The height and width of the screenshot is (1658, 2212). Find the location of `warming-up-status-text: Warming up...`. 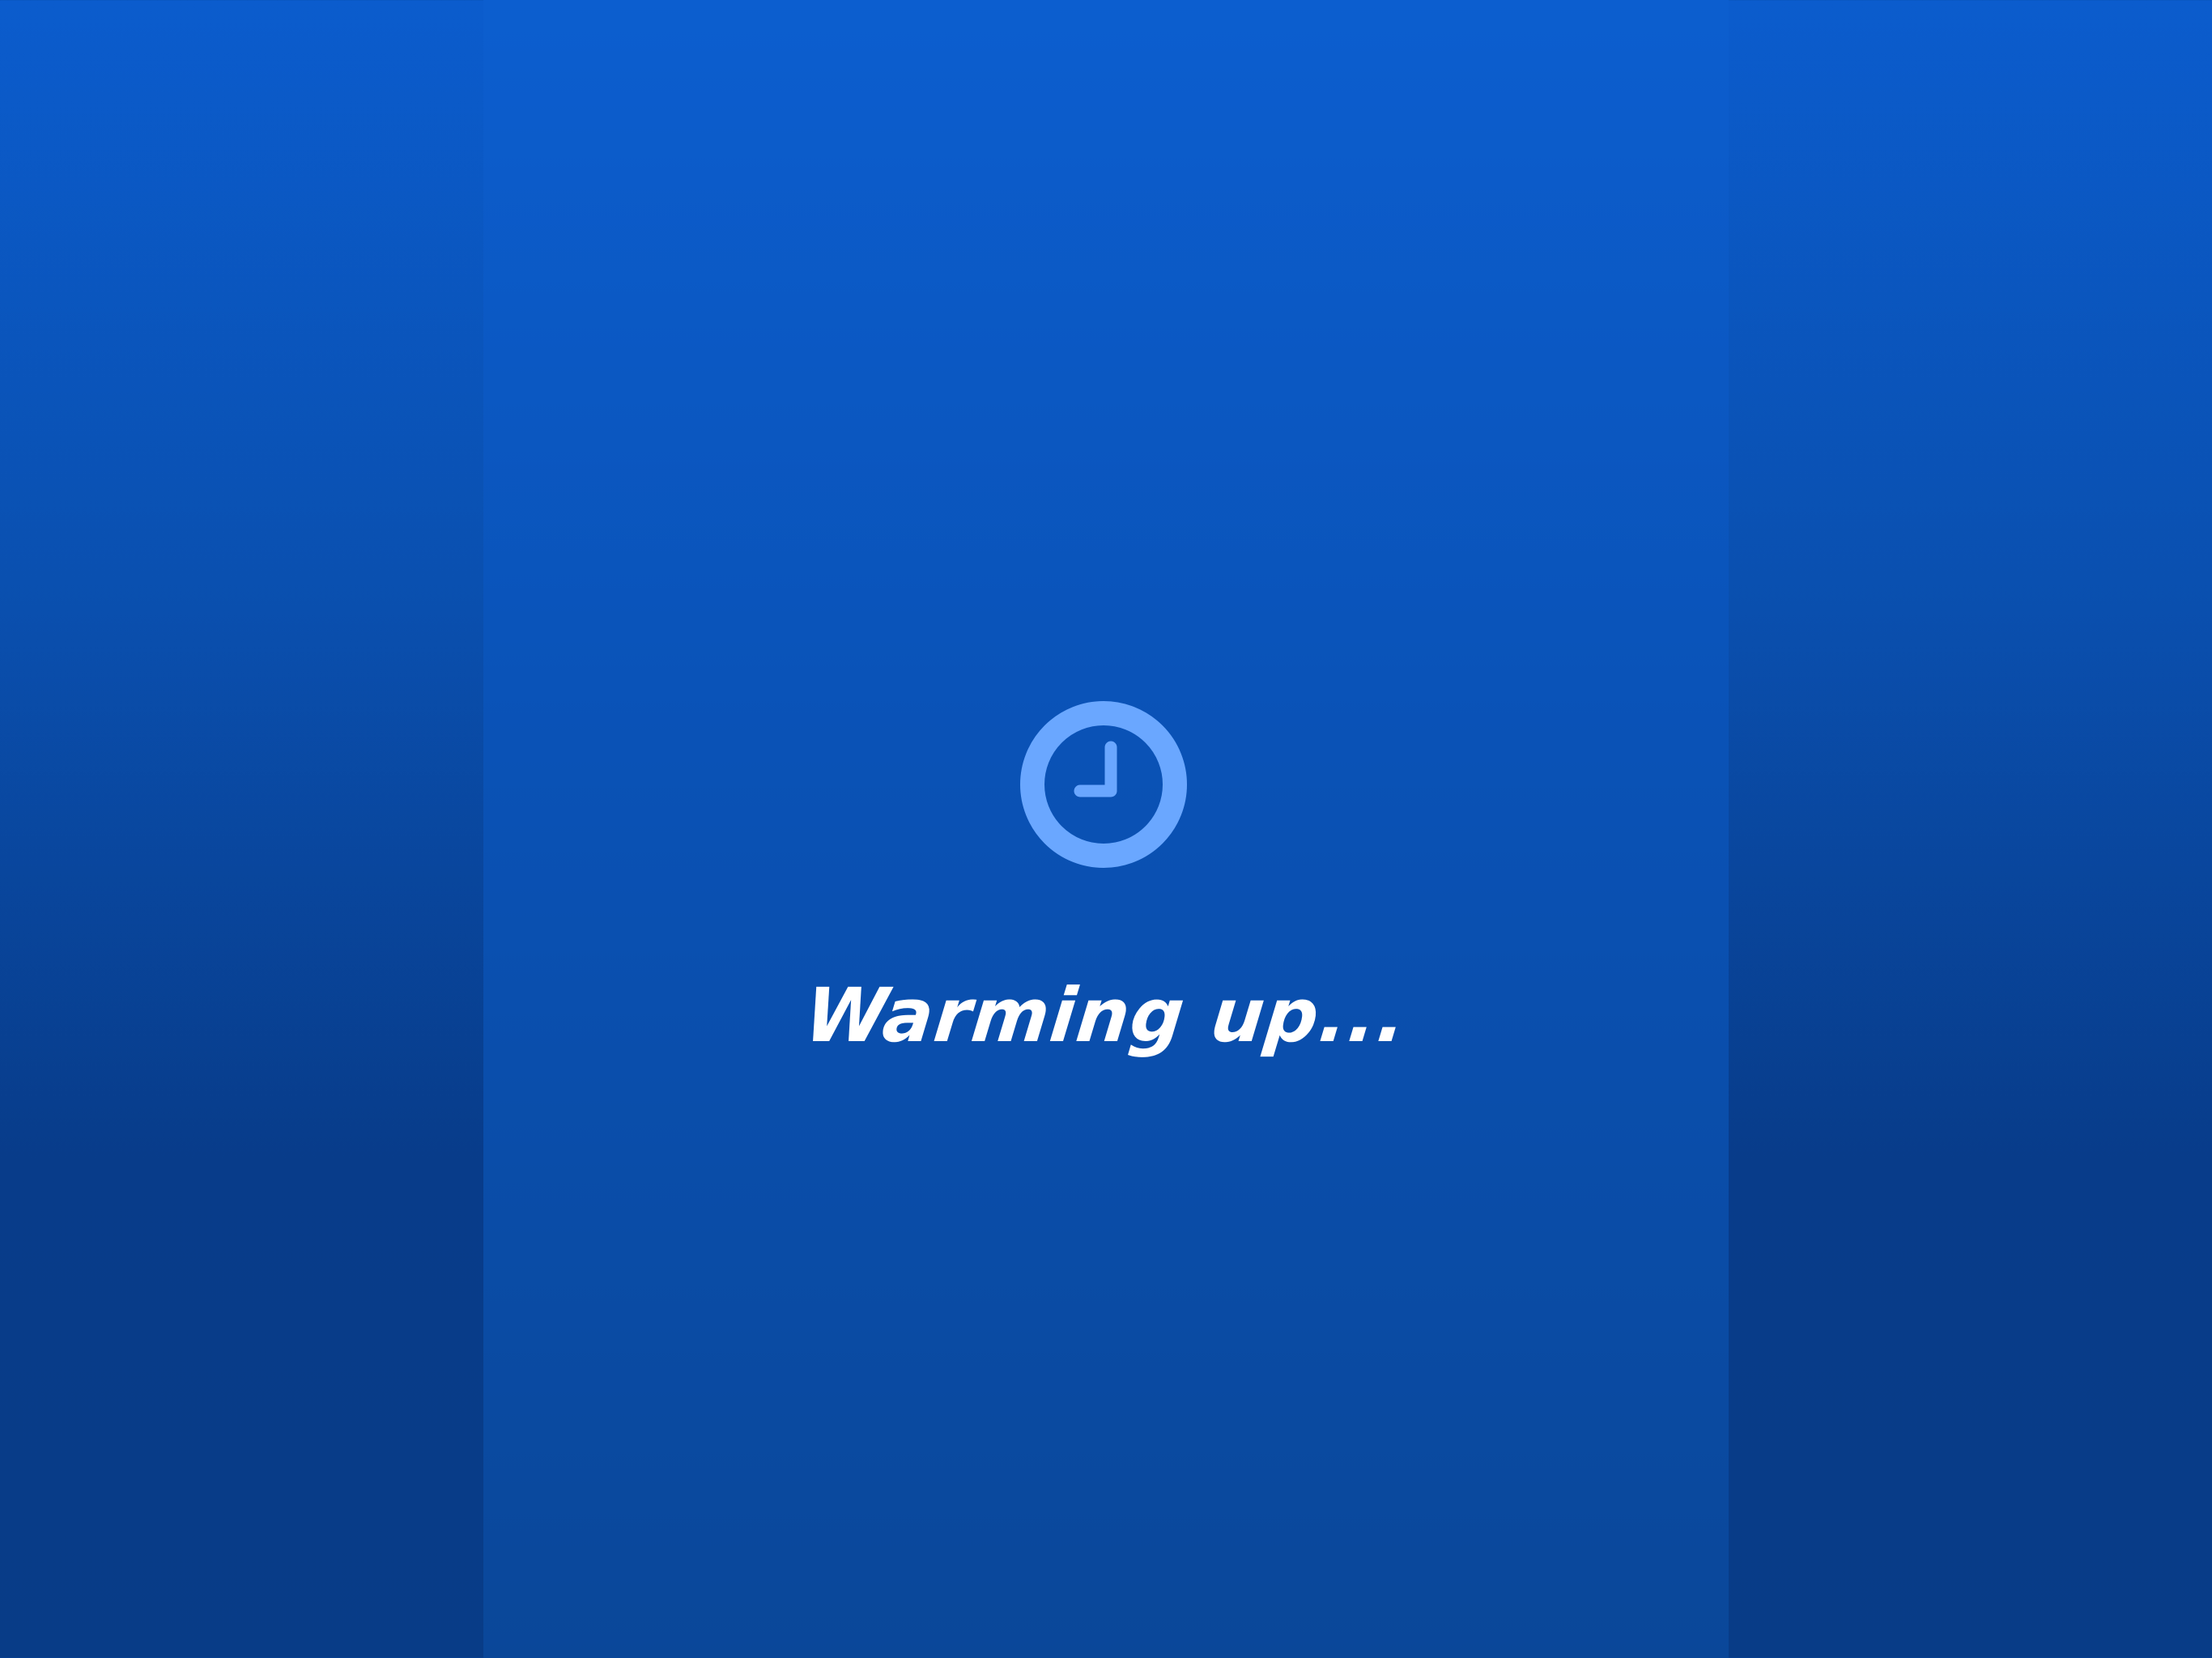

warming-up-status-text: Warming up... is located at coordinates (1106, 1015).